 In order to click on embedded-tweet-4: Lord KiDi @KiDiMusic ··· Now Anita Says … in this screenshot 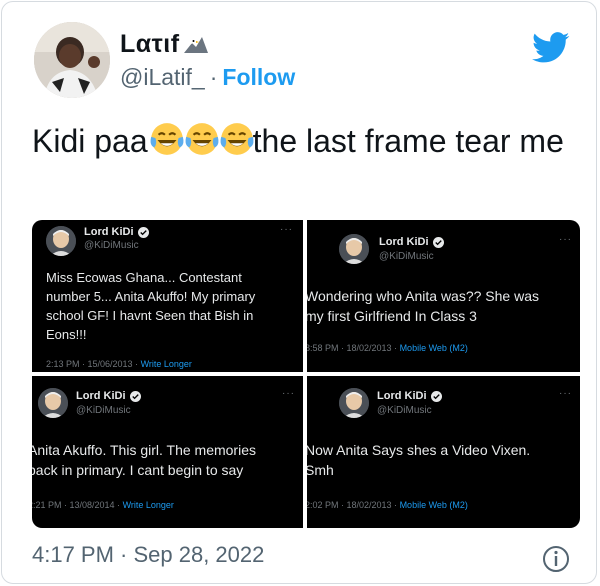, I will do `click(443, 452)`.